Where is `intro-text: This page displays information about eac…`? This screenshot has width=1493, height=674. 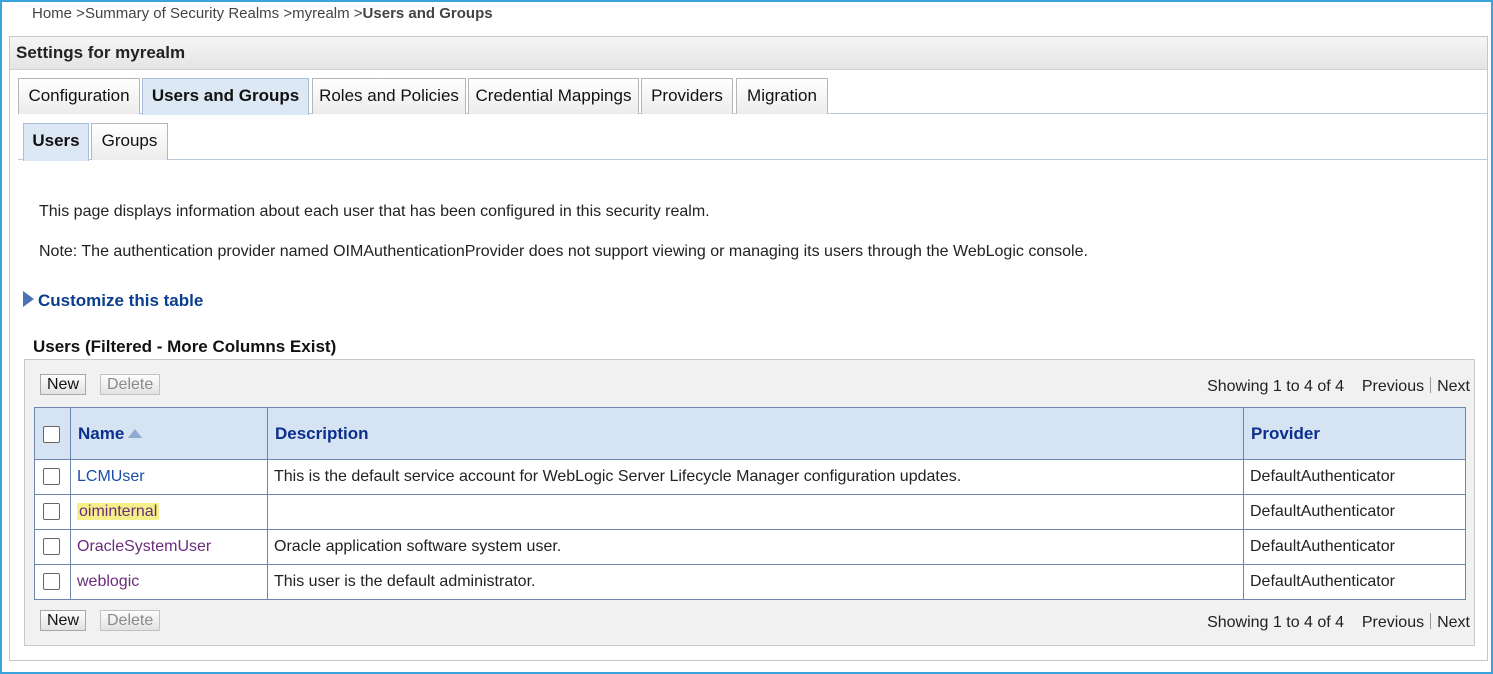 intro-text: This page displays information about eac… is located at coordinates (374, 211).